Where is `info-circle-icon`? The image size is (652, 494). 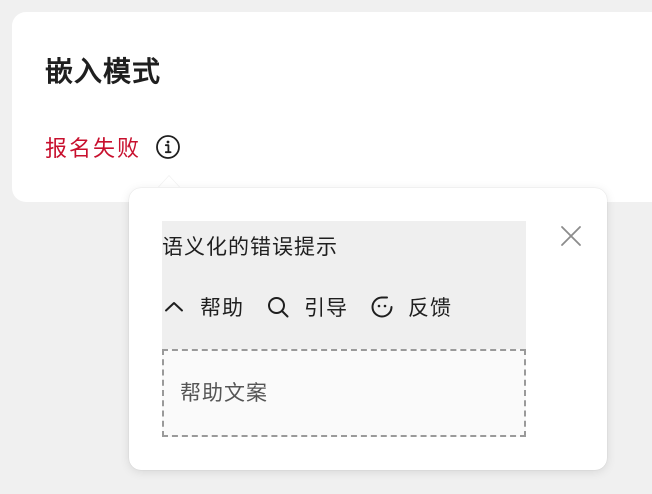 info-circle-icon is located at coordinates (168, 147).